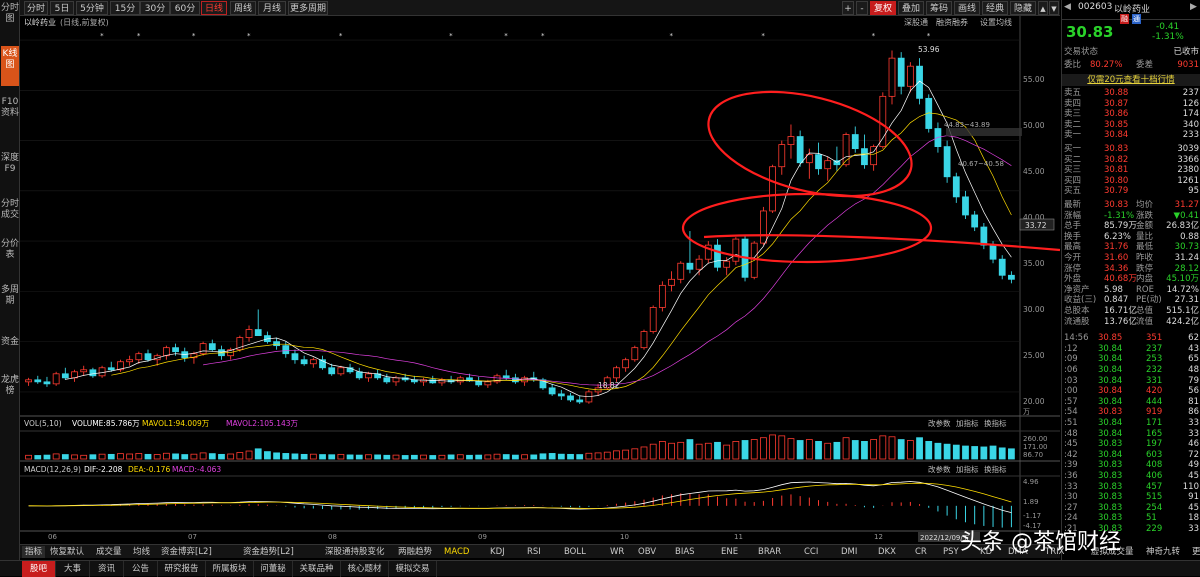  I want to click on indicator-tab-4: 资金博弈[L2], so click(186, 552).